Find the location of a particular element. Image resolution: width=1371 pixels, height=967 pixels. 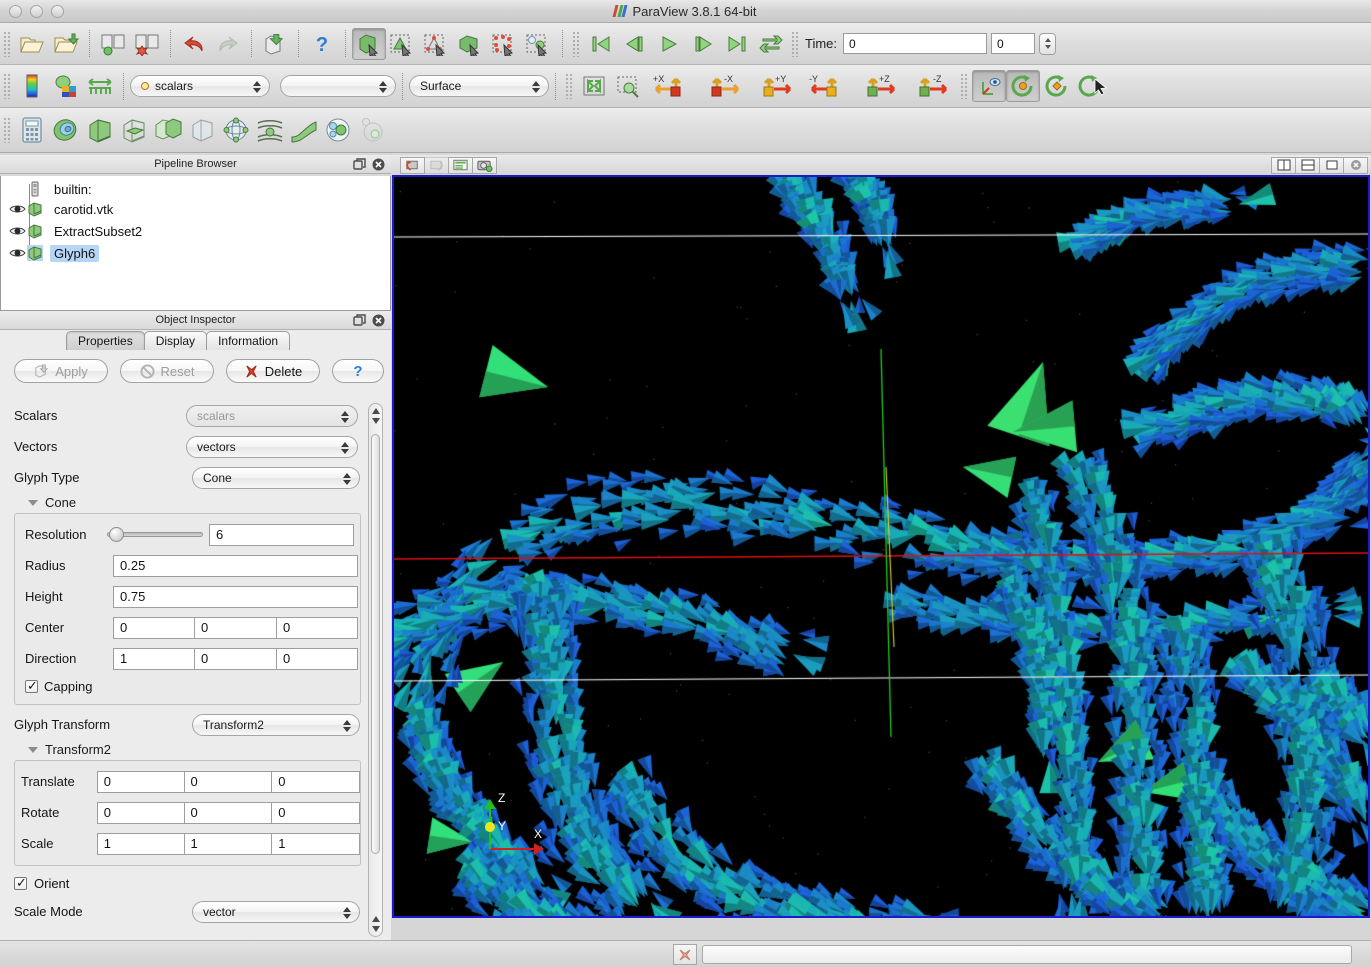

group-datasets-filter-button is located at coordinates (338, 130).